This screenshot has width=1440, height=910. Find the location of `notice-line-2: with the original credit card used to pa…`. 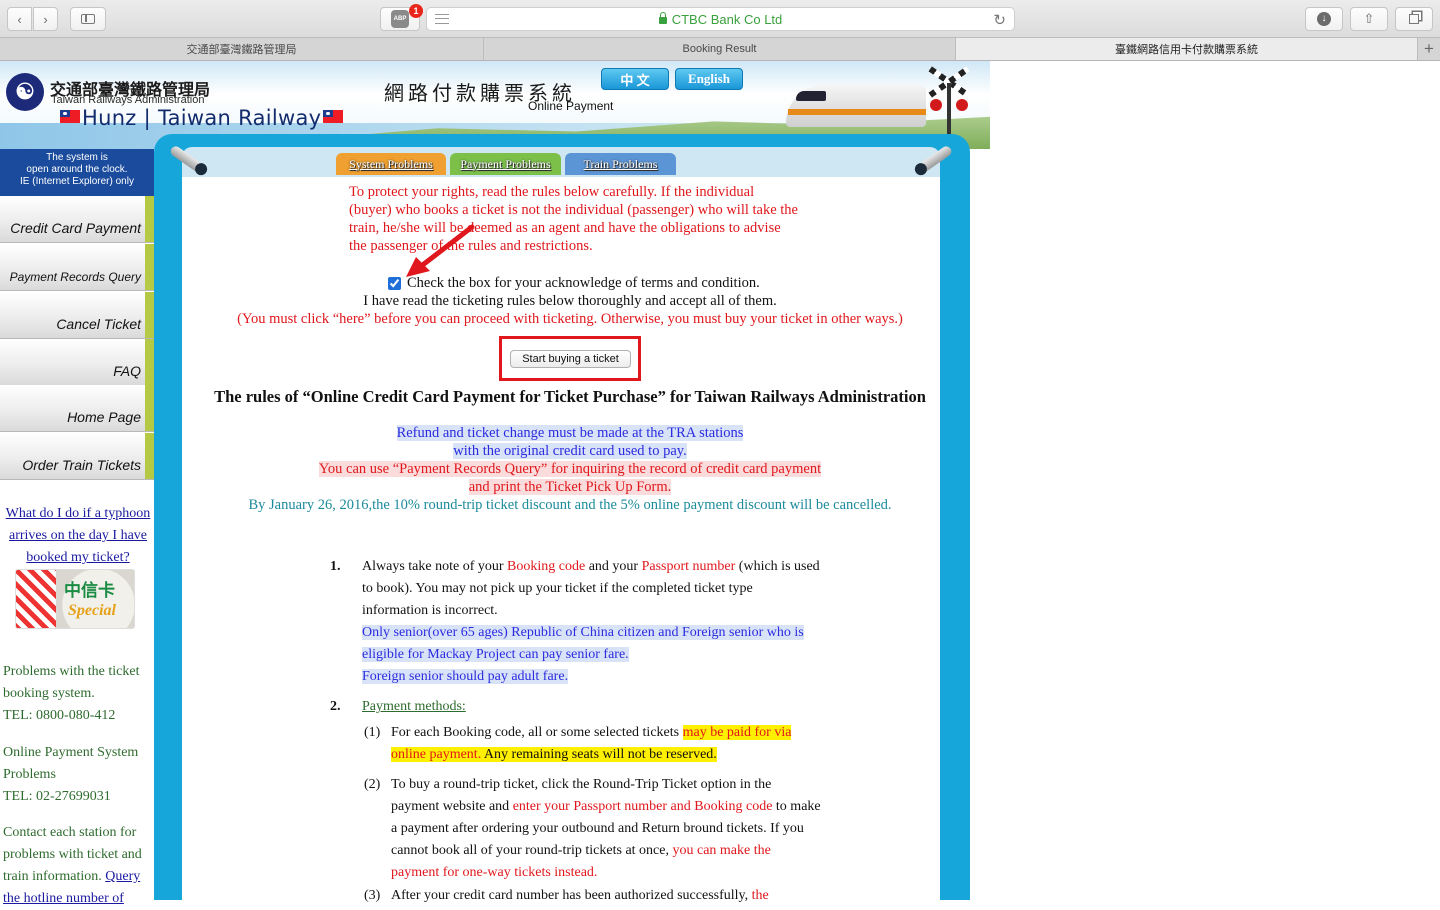

notice-line-2: with the original credit card used to pa… is located at coordinates (570, 451).